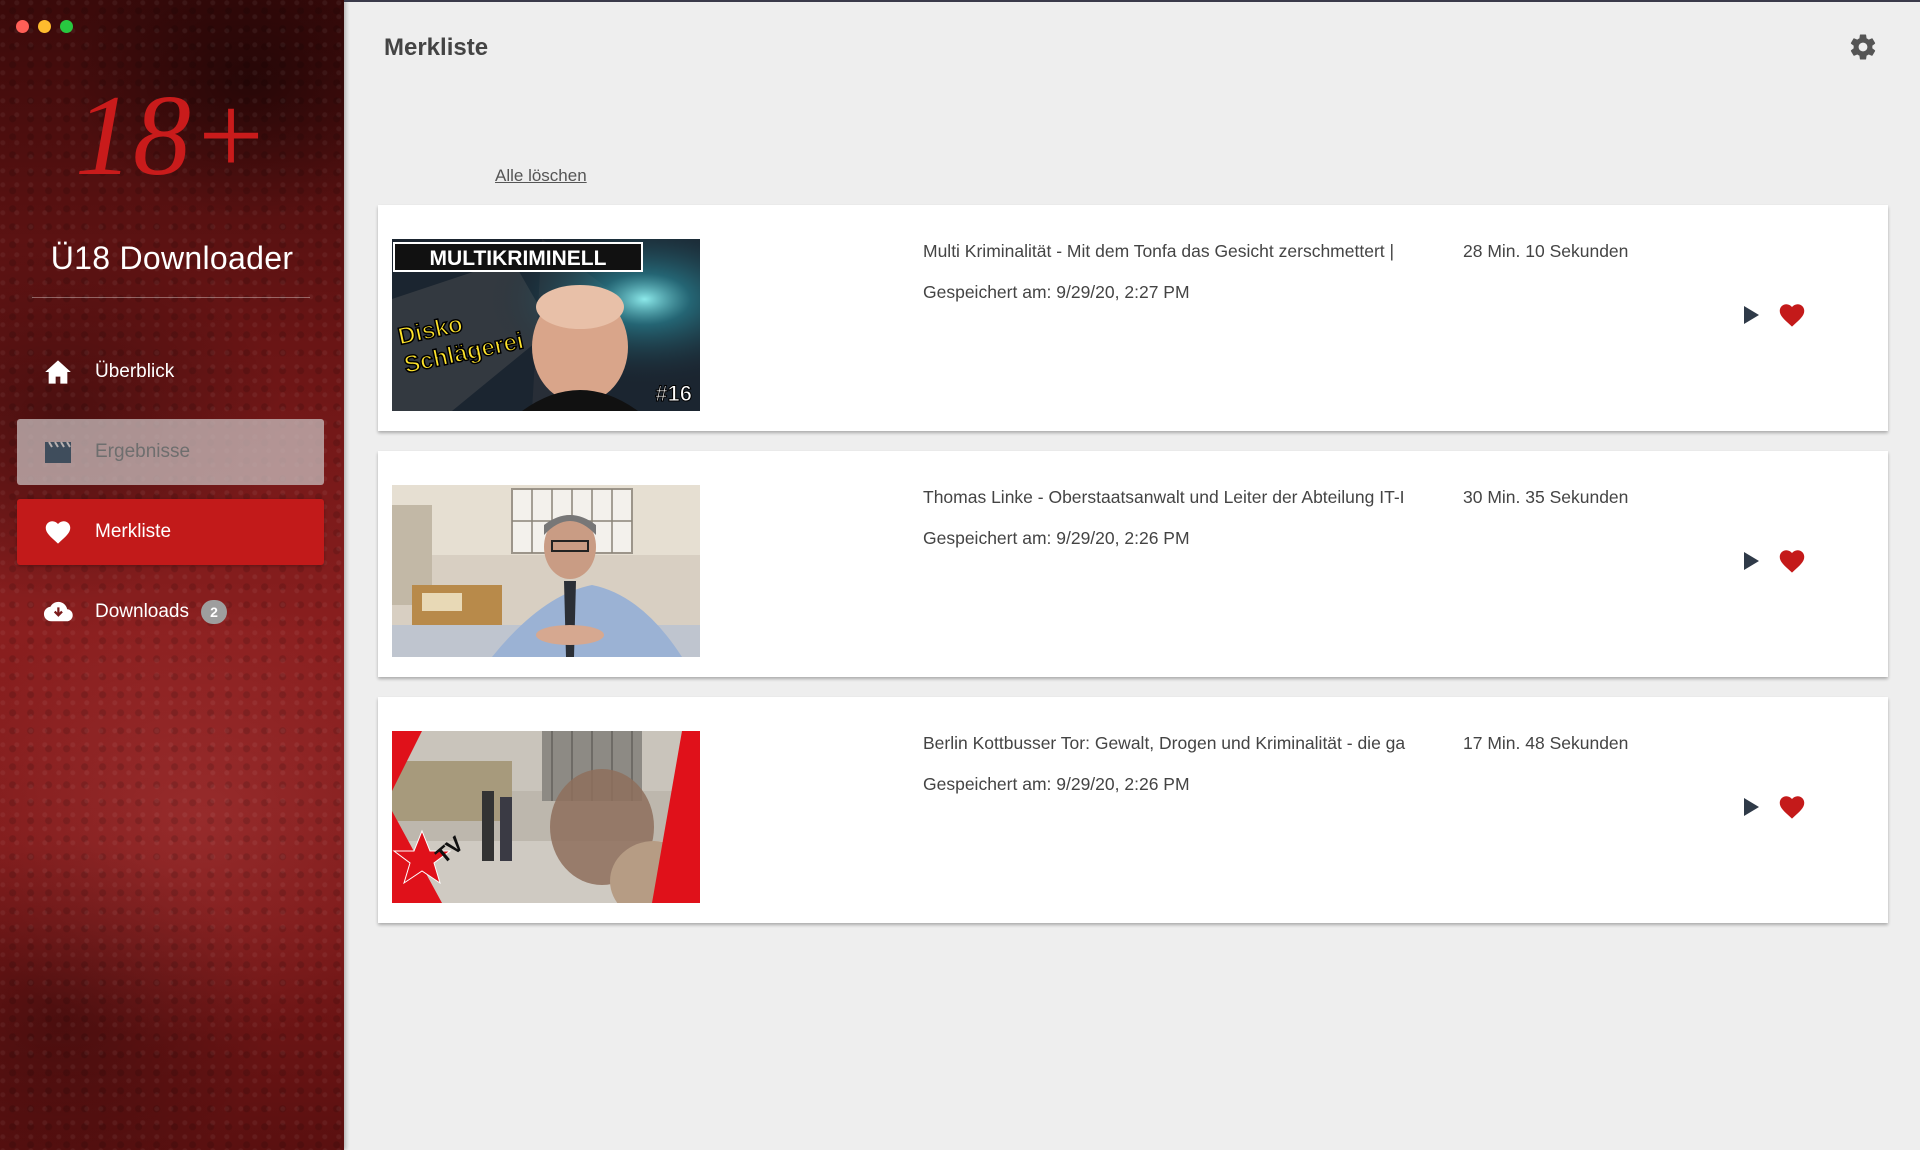 The height and width of the screenshot is (1150, 1920). What do you see at coordinates (1132, 1) in the screenshot?
I see `top-border` at bounding box center [1132, 1].